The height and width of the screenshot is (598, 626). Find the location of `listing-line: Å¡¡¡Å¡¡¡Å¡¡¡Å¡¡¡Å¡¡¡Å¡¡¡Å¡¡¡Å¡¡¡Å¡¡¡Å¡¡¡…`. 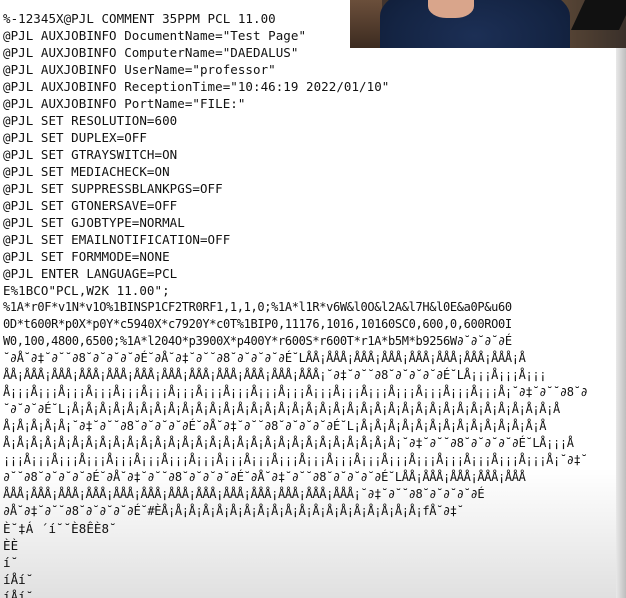

listing-line: Å¡¡¡Å¡¡¡Å¡¡¡Å¡¡¡Å¡¡¡Å¡¡¡Å¡¡¡Å¡¡¡Å¡¡¡Å¡¡¡… is located at coordinates (295, 392).